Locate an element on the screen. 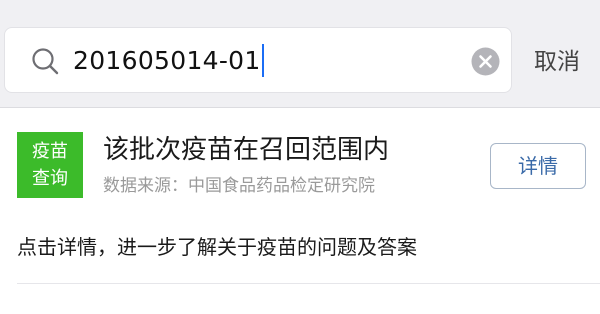  search-query-value: 201605014-01 is located at coordinates (167, 60).